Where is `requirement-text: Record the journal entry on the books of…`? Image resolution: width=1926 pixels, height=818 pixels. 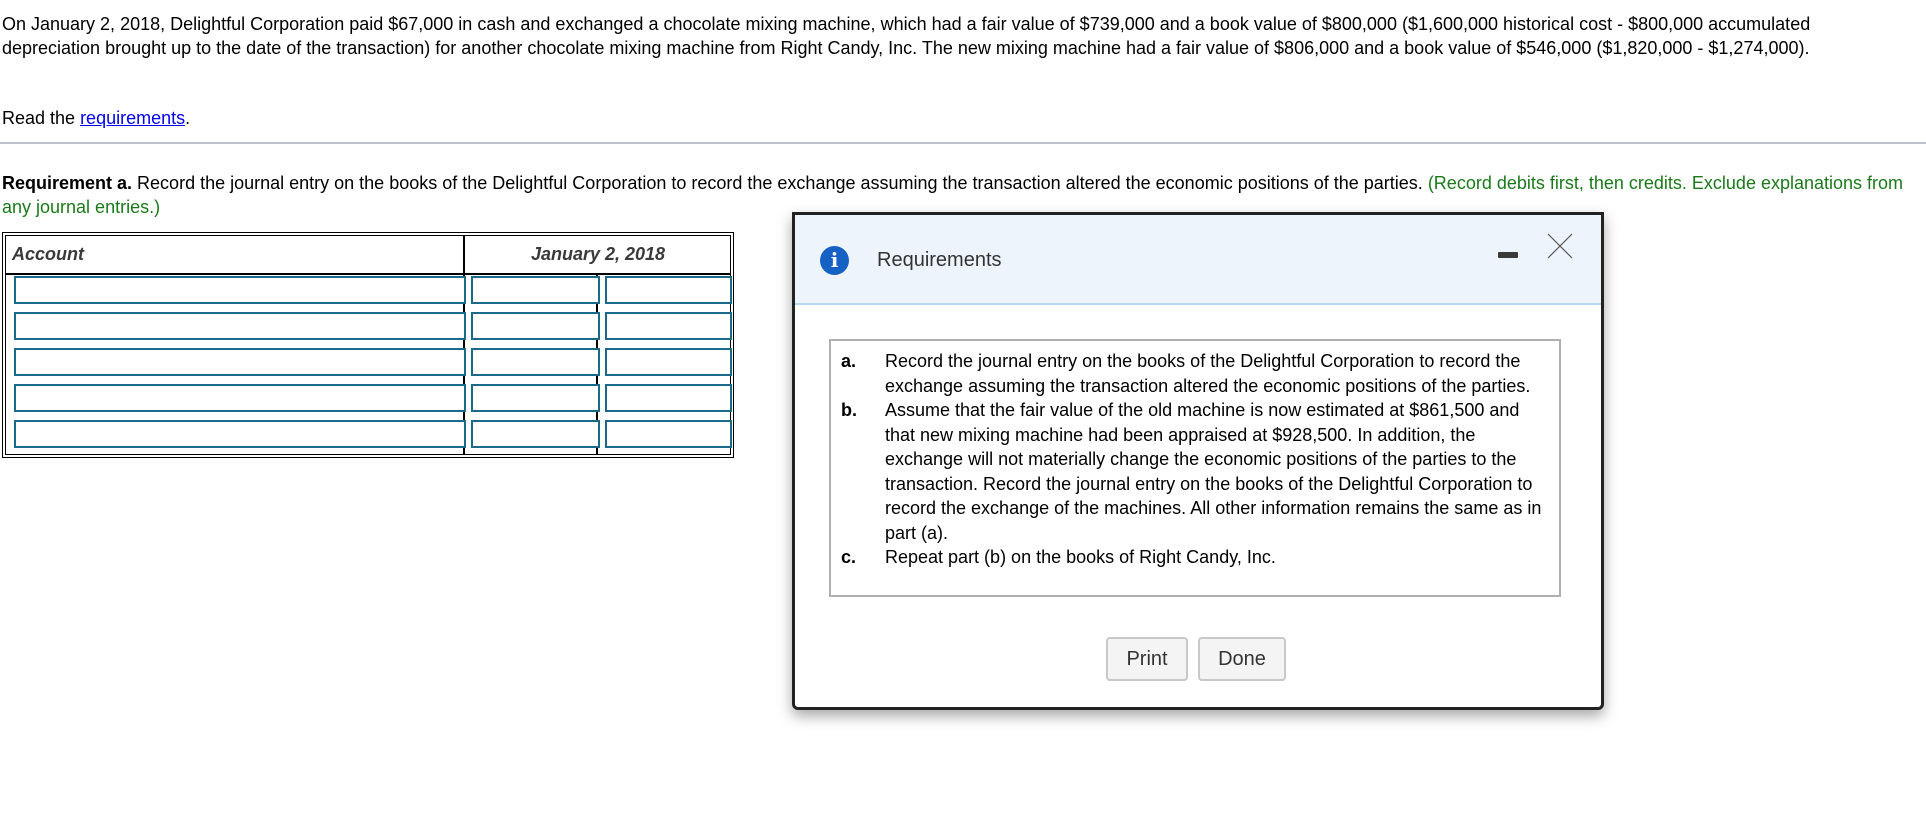
requirement-text: Record the journal entry on the books of… is located at coordinates (1208, 373).